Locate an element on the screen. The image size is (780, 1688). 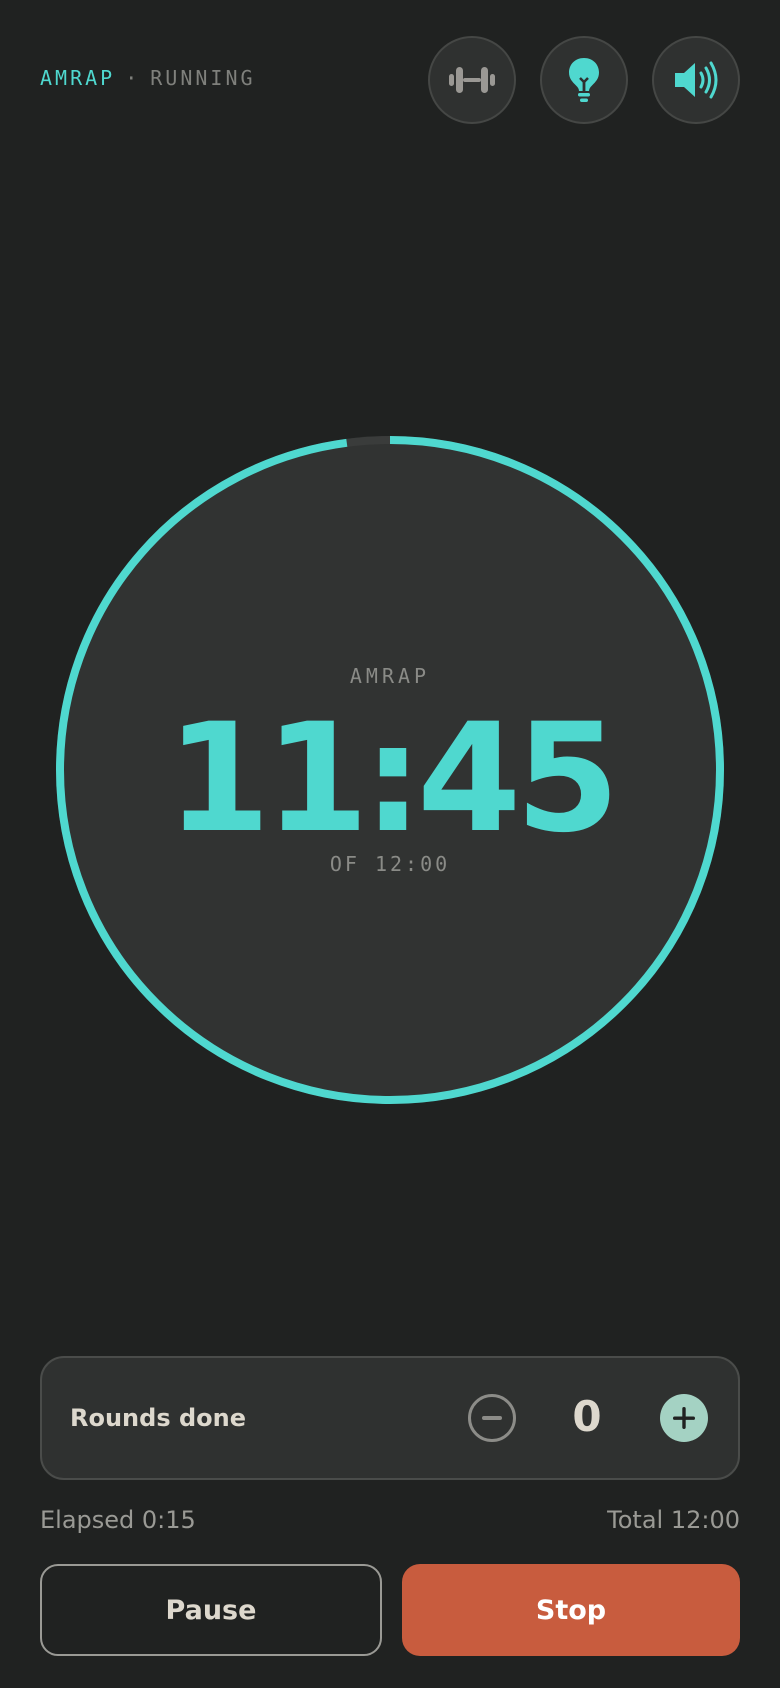
rounds-card: Rounds done 0 is located at coordinates (390, 1418).